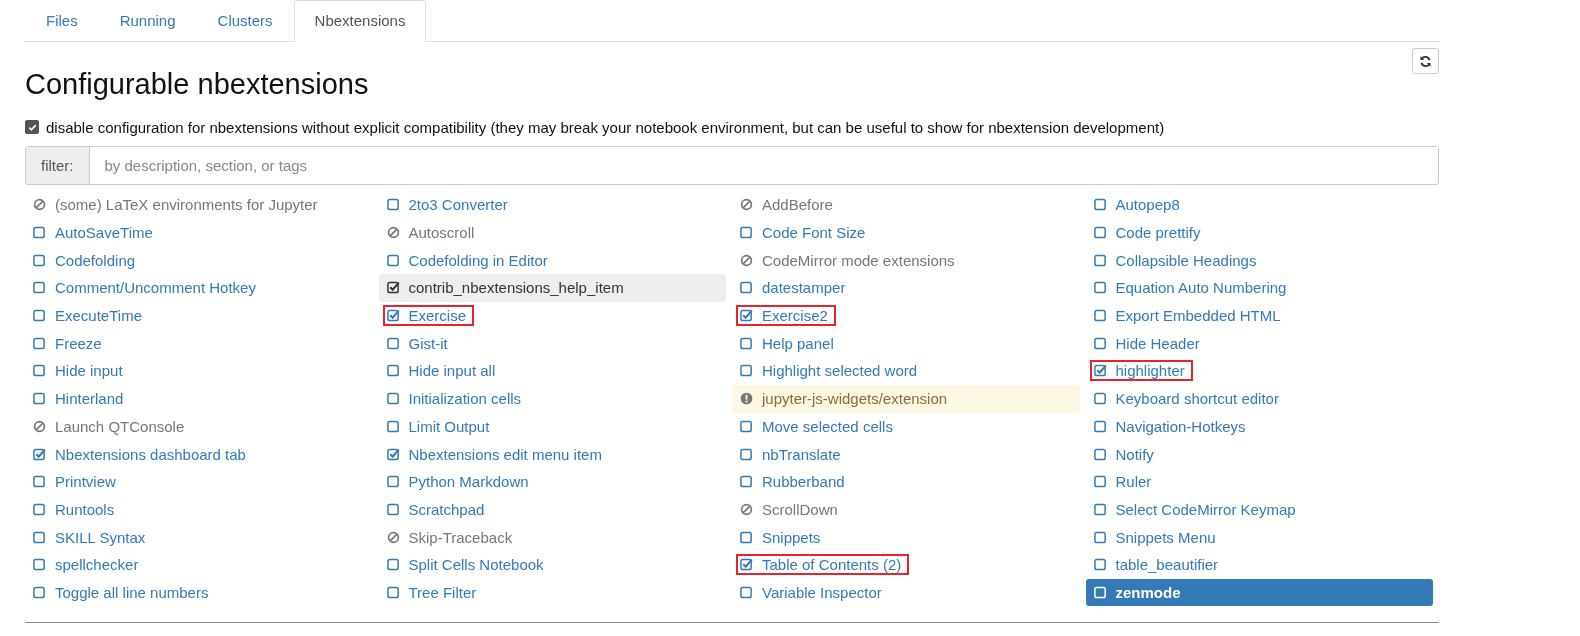 This screenshot has width=1580, height=636. What do you see at coordinates (552, 288) in the screenshot?
I see `extension-item: contrib_nbextensions_help_item` at bounding box center [552, 288].